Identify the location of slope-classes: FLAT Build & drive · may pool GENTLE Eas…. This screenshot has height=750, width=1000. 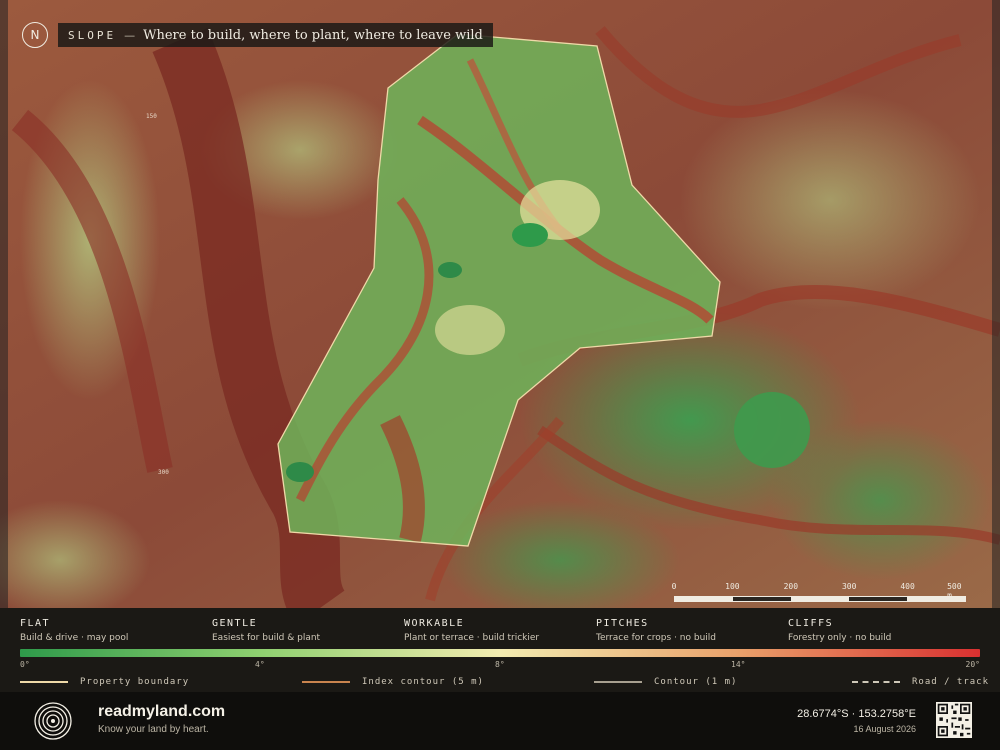
(500, 630).